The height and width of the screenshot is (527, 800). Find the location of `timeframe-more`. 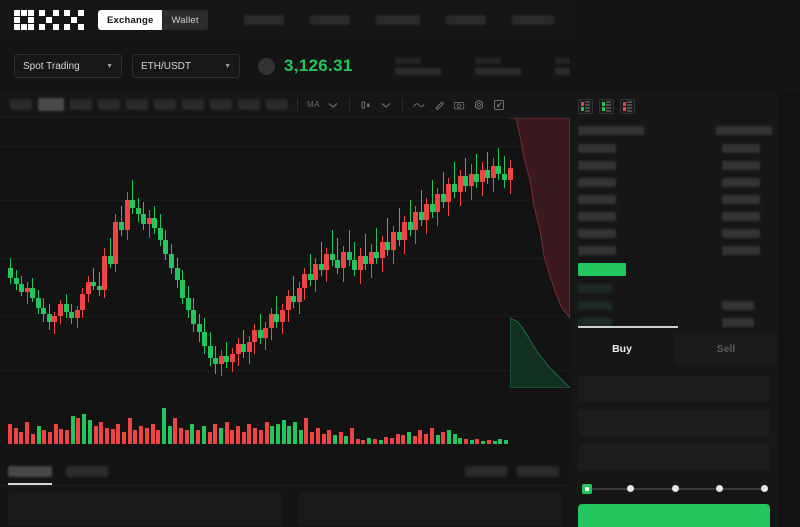

timeframe-more is located at coordinates (277, 104).